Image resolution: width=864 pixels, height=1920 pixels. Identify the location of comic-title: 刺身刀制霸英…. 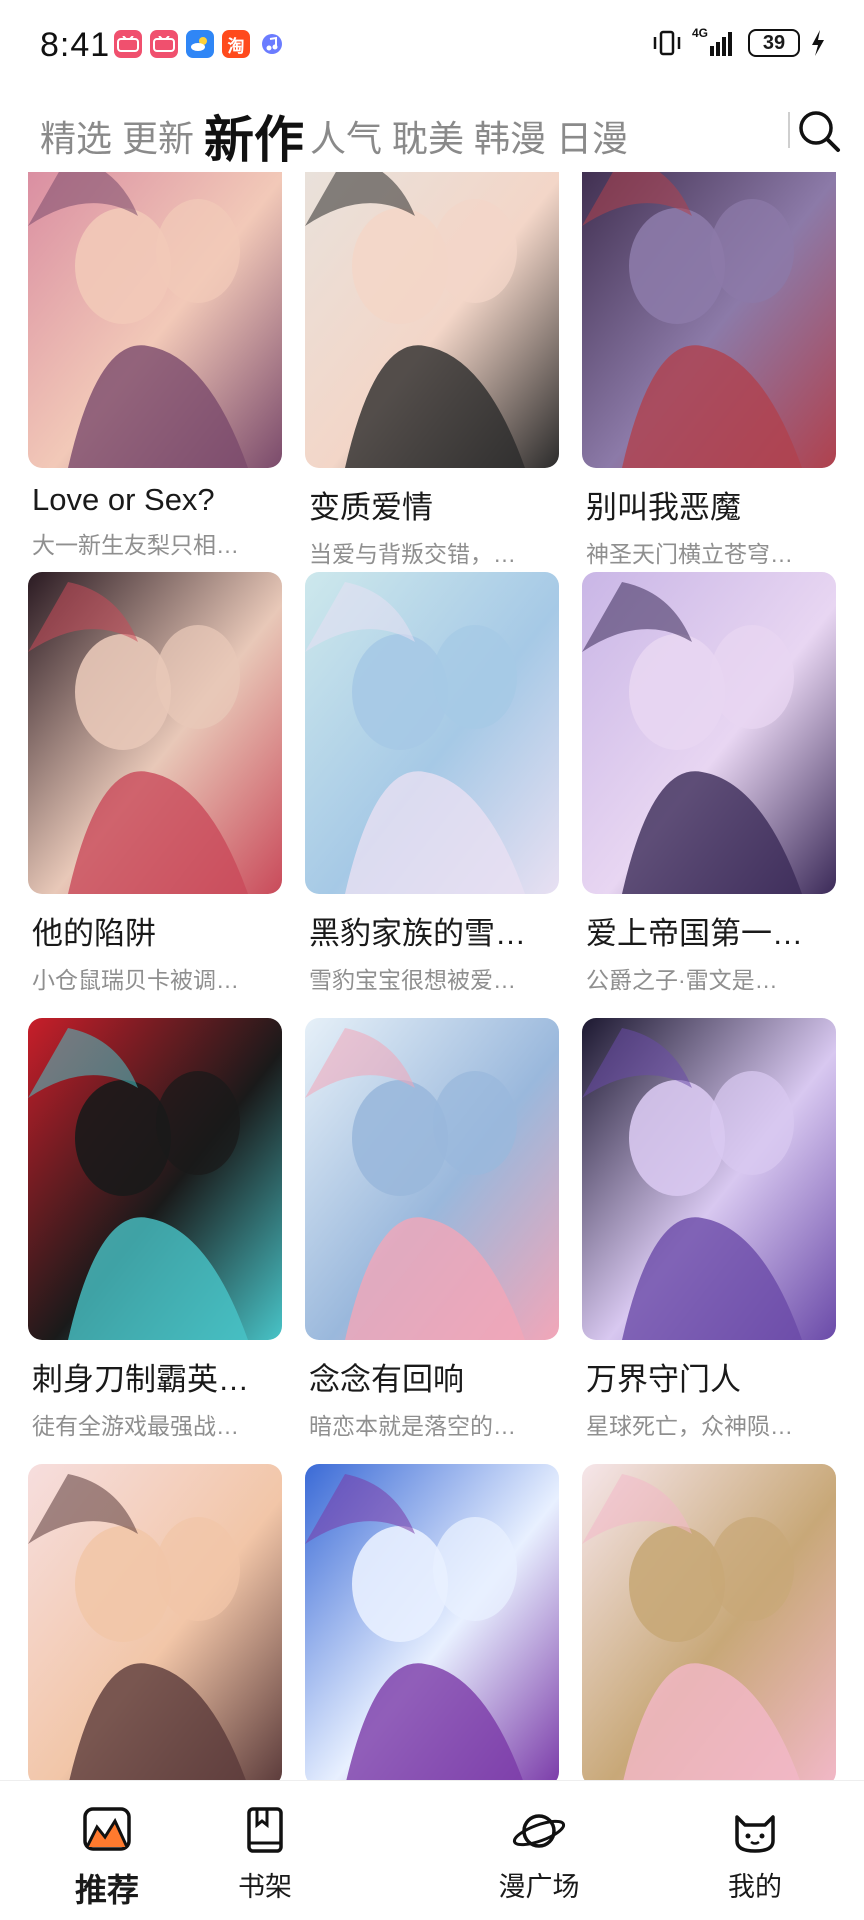
(140, 1379).